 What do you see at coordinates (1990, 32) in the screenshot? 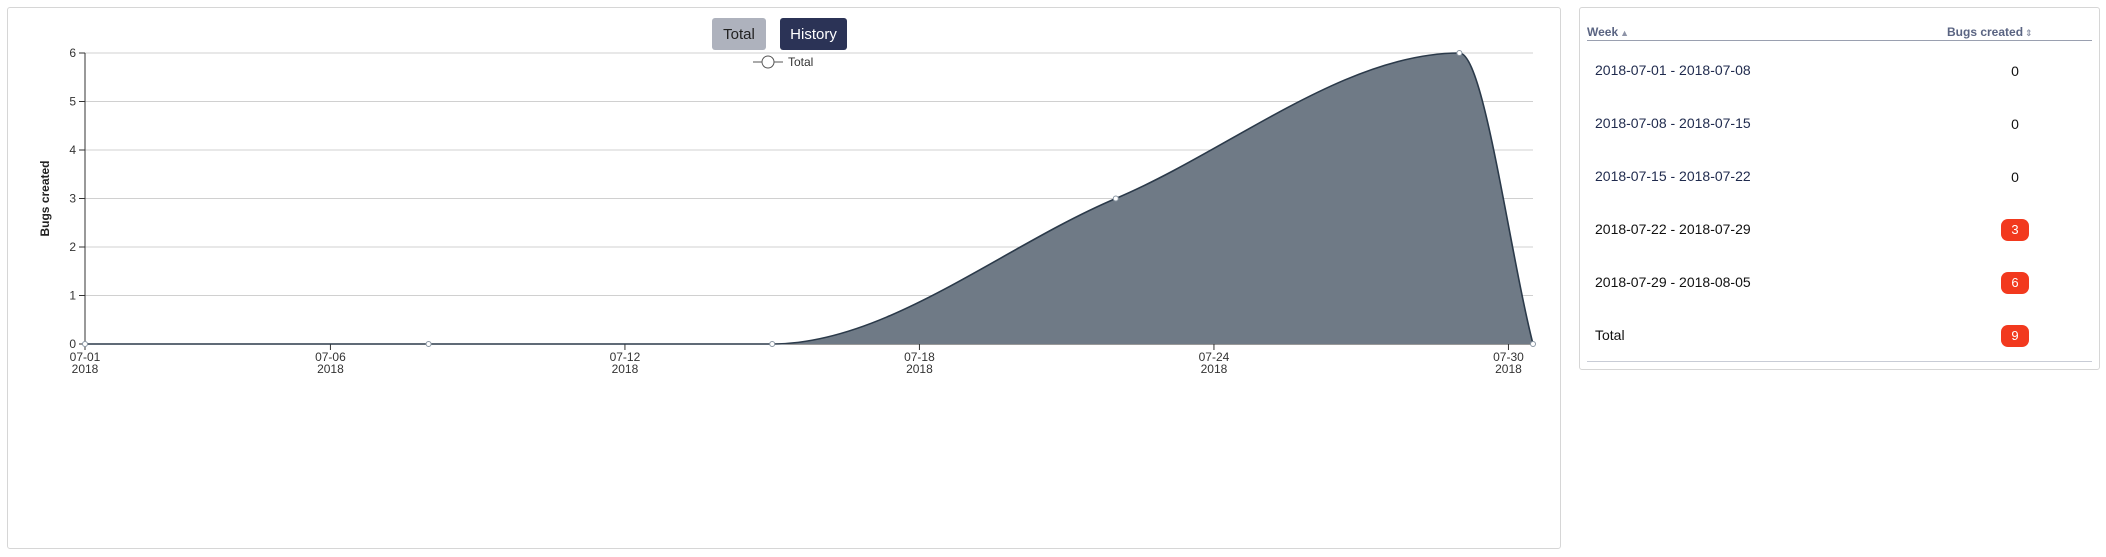
I see `bugs-column-header: Bugs created ⇕` at bounding box center [1990, 32].